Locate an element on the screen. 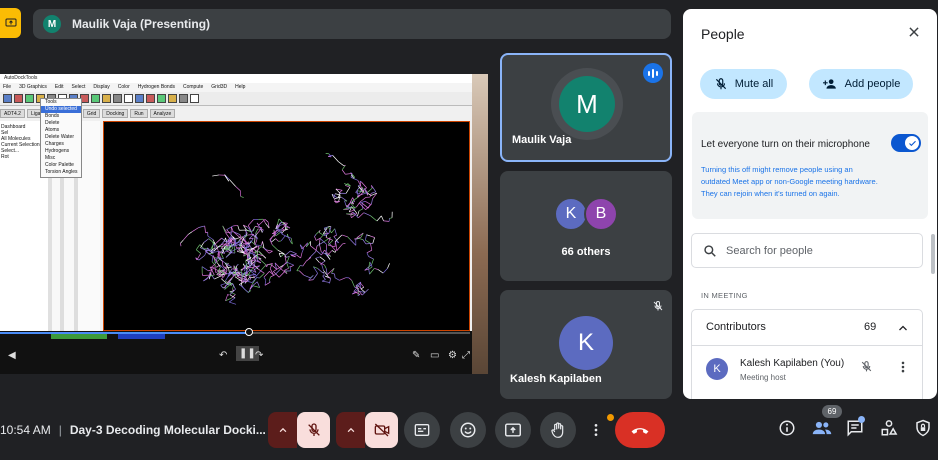 This screenshot has height=460, width=938. screen-icon: ▭ is located at coordinates (434, 355).